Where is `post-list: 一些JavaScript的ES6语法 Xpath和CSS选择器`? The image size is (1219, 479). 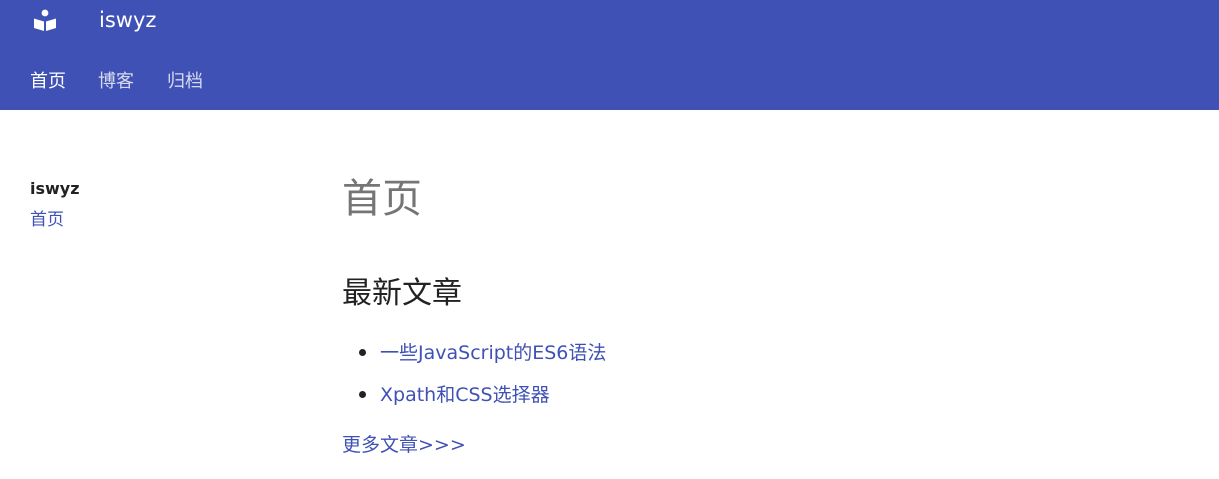 post-list: 一些JavaScript的ES6语法 Xpath和CSS选择器 is located at coordinates (752, 381).